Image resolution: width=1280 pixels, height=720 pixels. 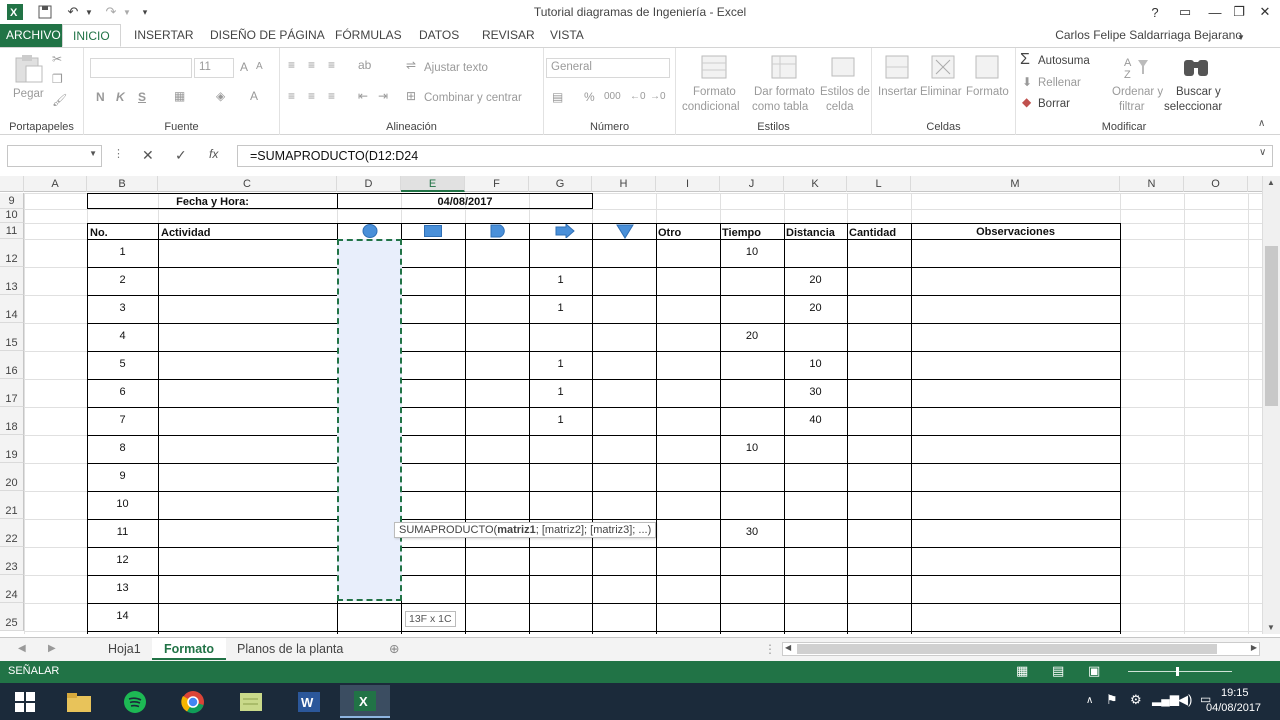 What do you see at coordinates (411, 65) in the screenshot?
I see `wrap-text-icon: ⇌` at bounding box center [411, 65].